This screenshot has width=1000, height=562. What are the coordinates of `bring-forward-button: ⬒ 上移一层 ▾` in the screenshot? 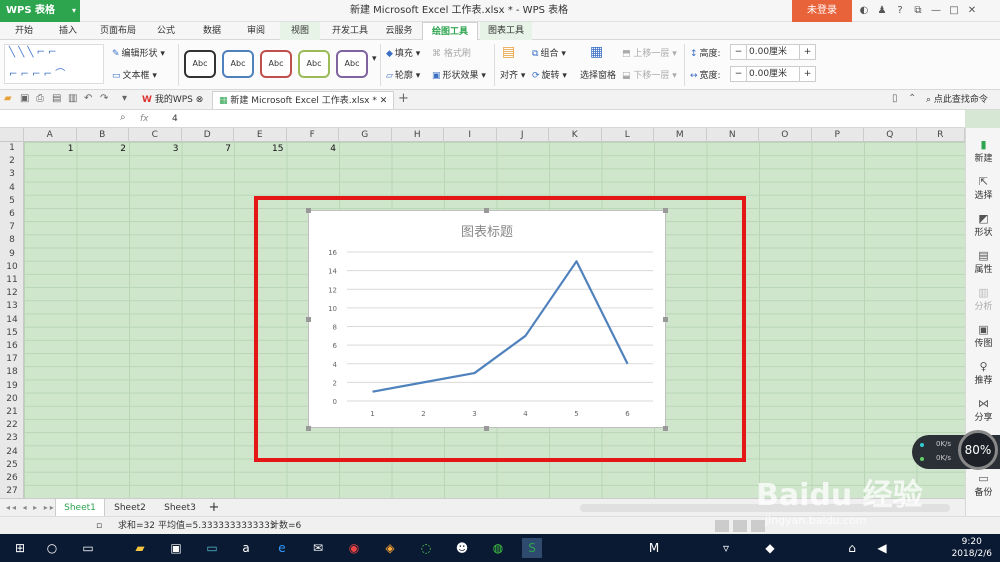 It's located at (649, 52).